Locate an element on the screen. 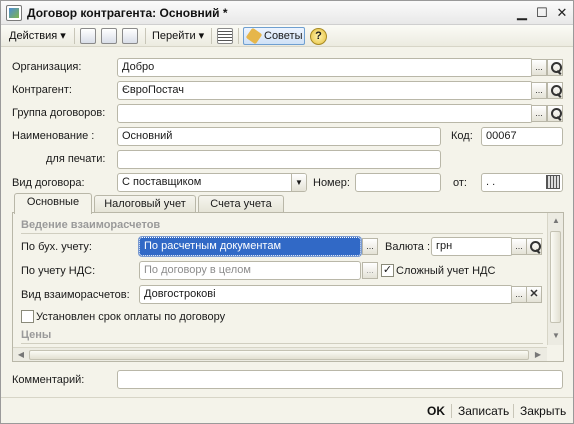  contract-type-value: С поставщиком is located at coordinates (162, 182).